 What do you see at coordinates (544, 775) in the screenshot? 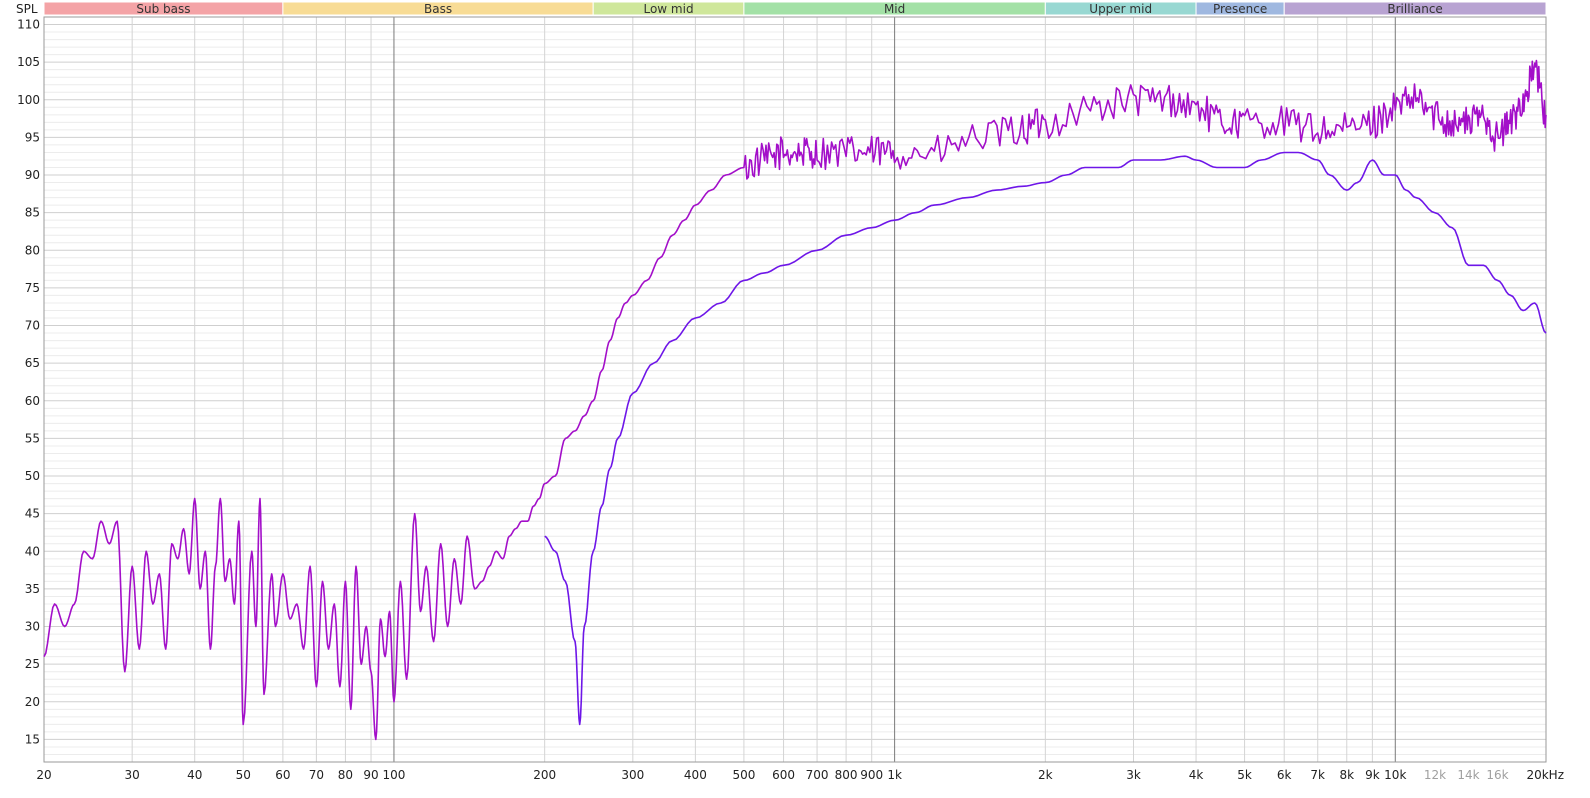
I see `x-tick-label: 200` at bounding box center [544, 775].